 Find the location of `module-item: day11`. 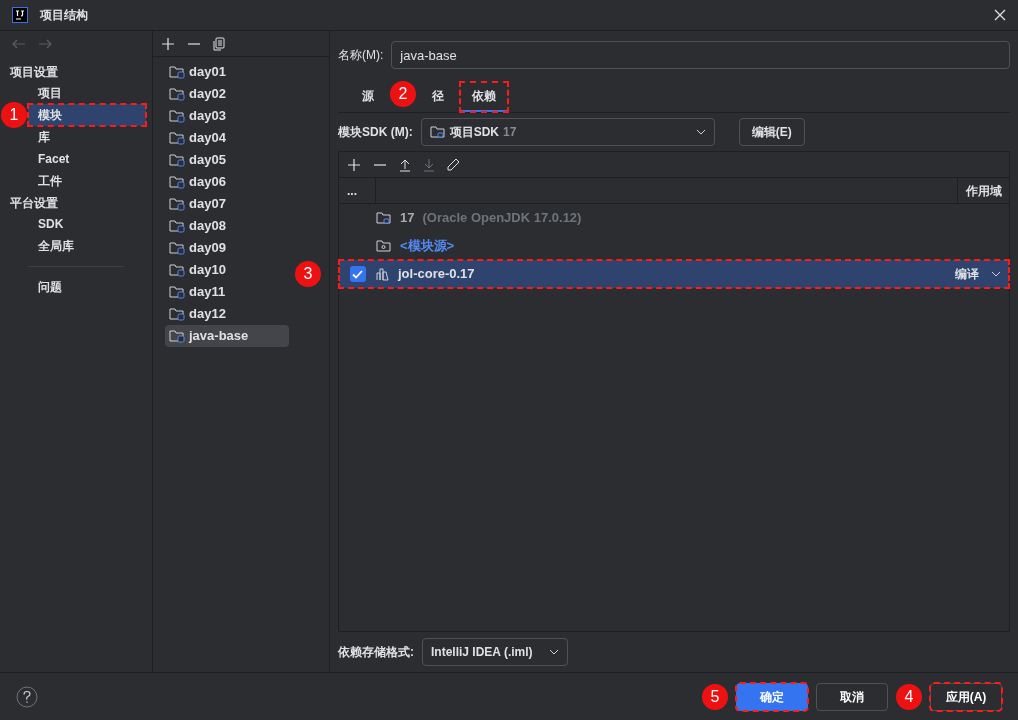

module-item: day11 is located at coordinates (227, 292).